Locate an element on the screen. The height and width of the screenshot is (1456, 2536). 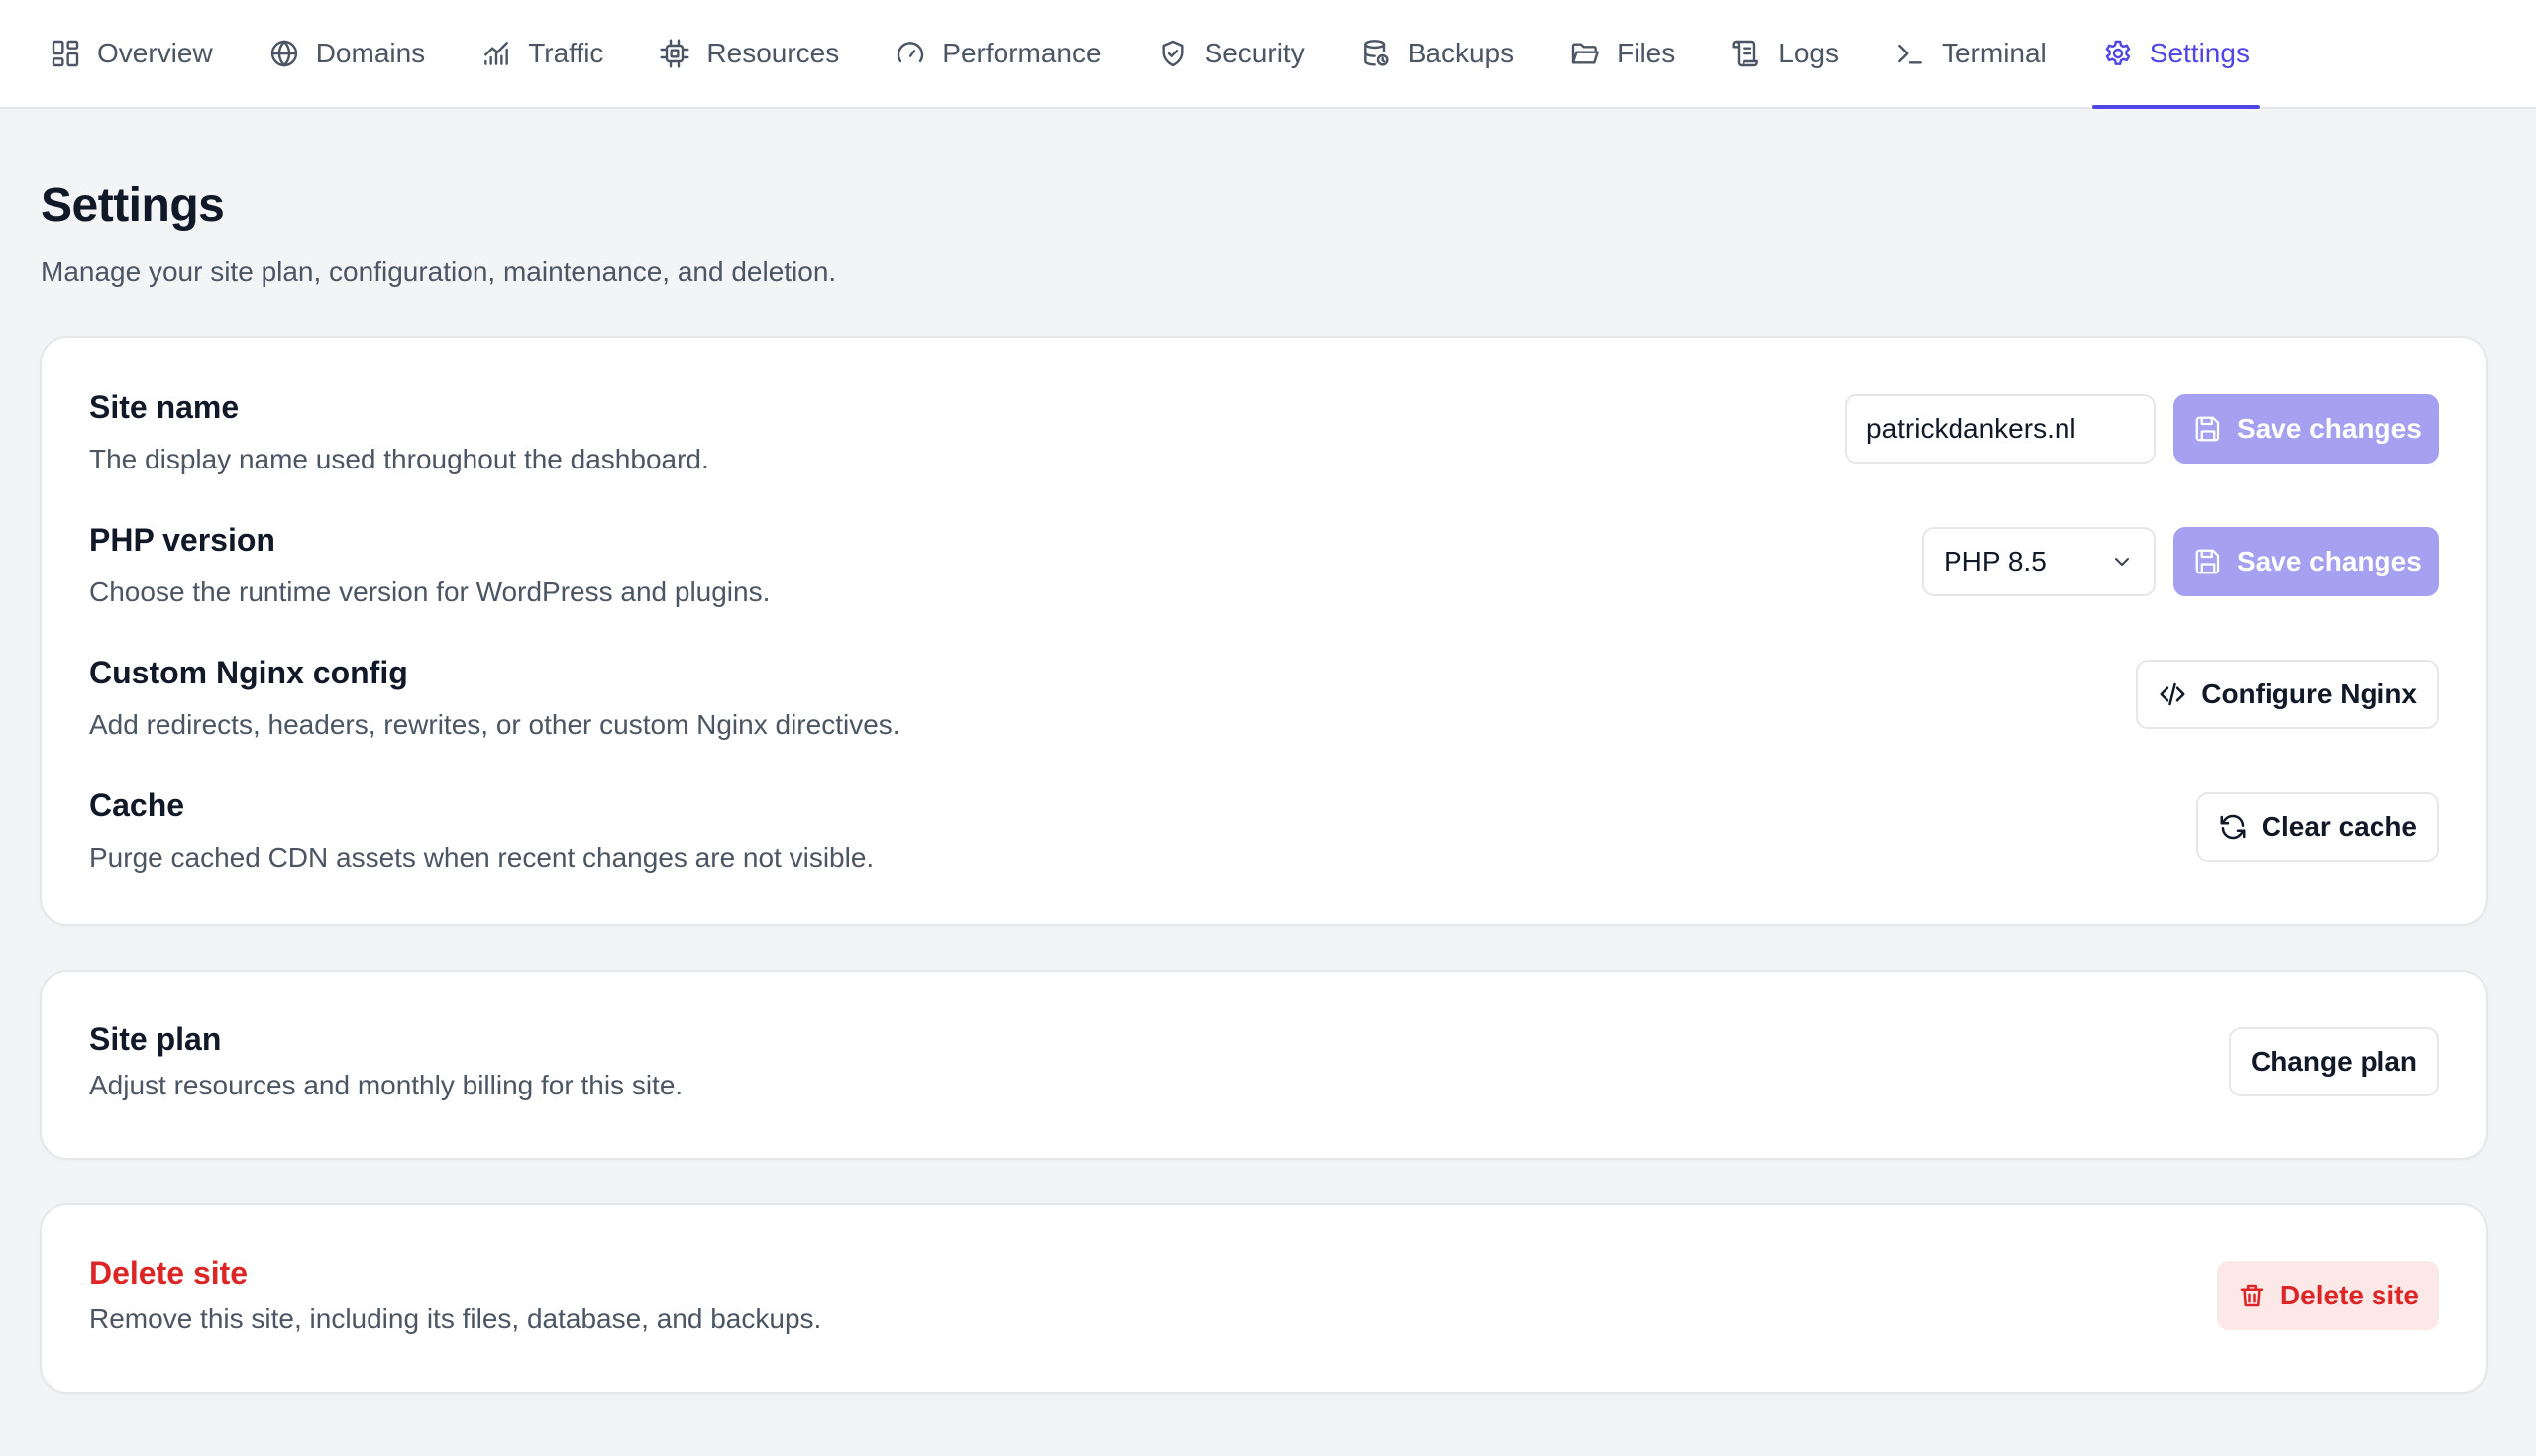
tab-resources: Resources is located at coordinates (749, 53).